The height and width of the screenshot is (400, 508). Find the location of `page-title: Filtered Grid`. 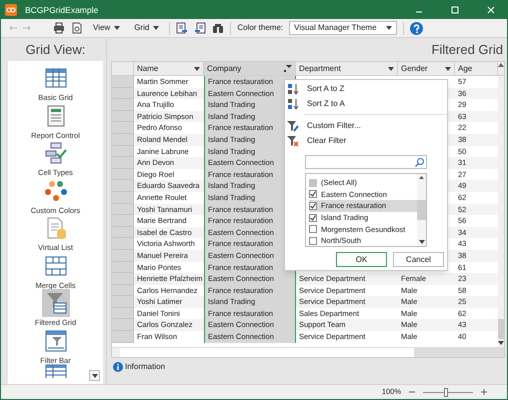

page-title: Filtered Grid is located at coordinates (467, 49).